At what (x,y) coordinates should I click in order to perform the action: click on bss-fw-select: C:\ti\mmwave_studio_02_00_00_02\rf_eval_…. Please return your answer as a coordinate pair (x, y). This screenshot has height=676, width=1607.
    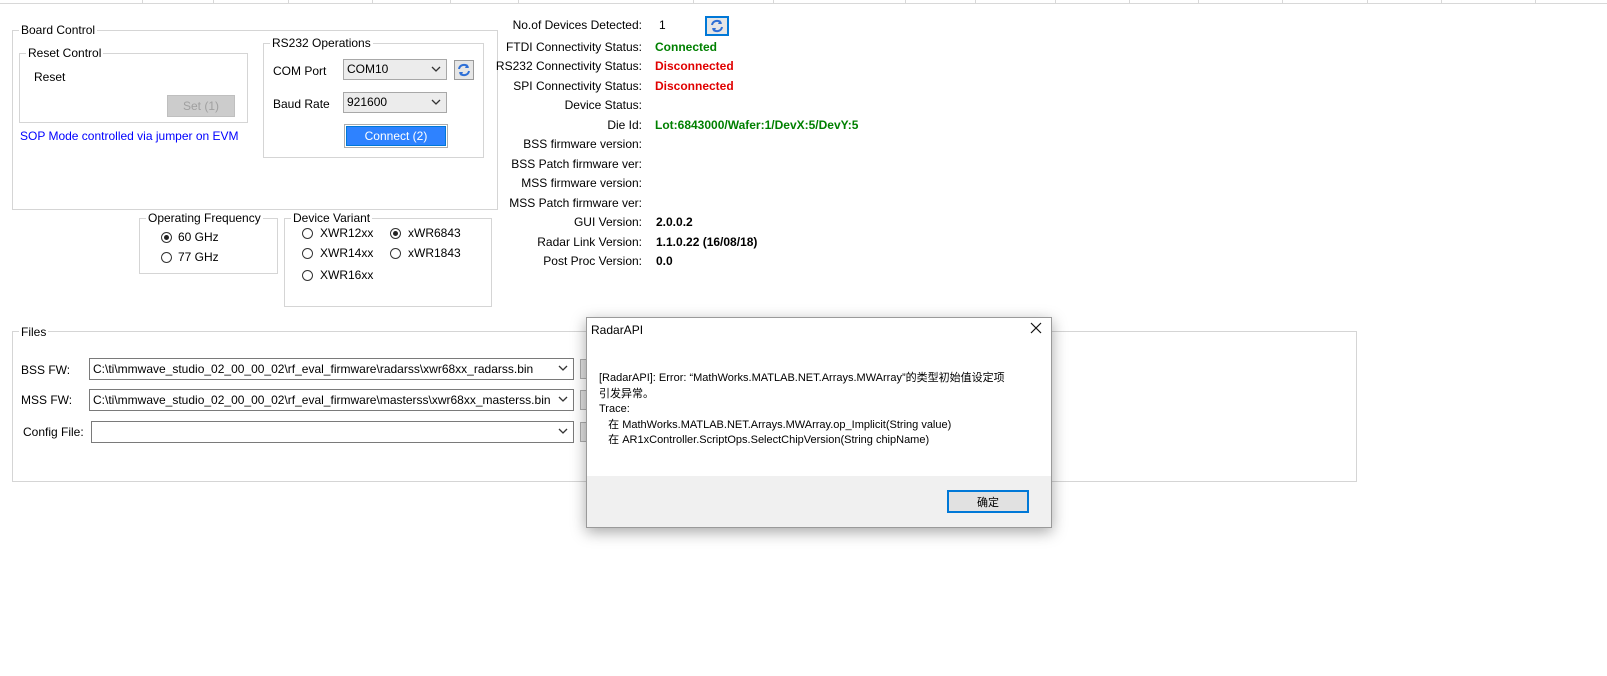
    Looking at the image, I should click on (331, 369).